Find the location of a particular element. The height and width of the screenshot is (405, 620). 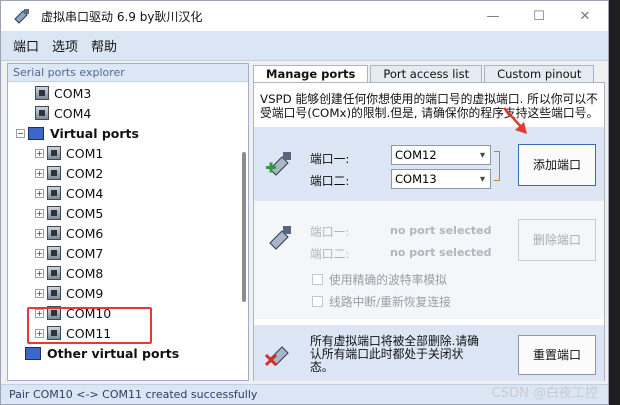

watermark: CSDN @白夜工控 is located at coordinates (544, 393).